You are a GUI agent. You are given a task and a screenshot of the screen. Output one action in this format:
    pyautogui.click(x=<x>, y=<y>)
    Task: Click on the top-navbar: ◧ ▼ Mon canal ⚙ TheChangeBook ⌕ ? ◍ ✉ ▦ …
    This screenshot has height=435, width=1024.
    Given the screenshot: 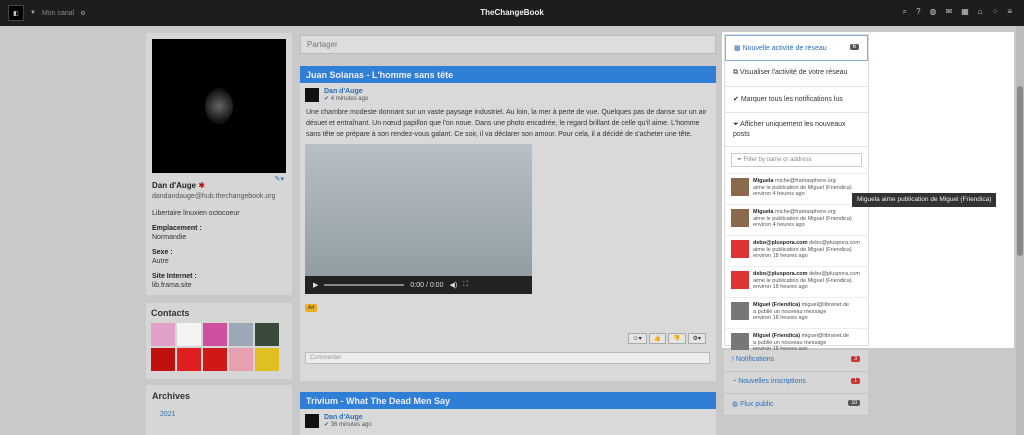 What is the action you would take?
    pyautogui.click(x=512, y=13)
    